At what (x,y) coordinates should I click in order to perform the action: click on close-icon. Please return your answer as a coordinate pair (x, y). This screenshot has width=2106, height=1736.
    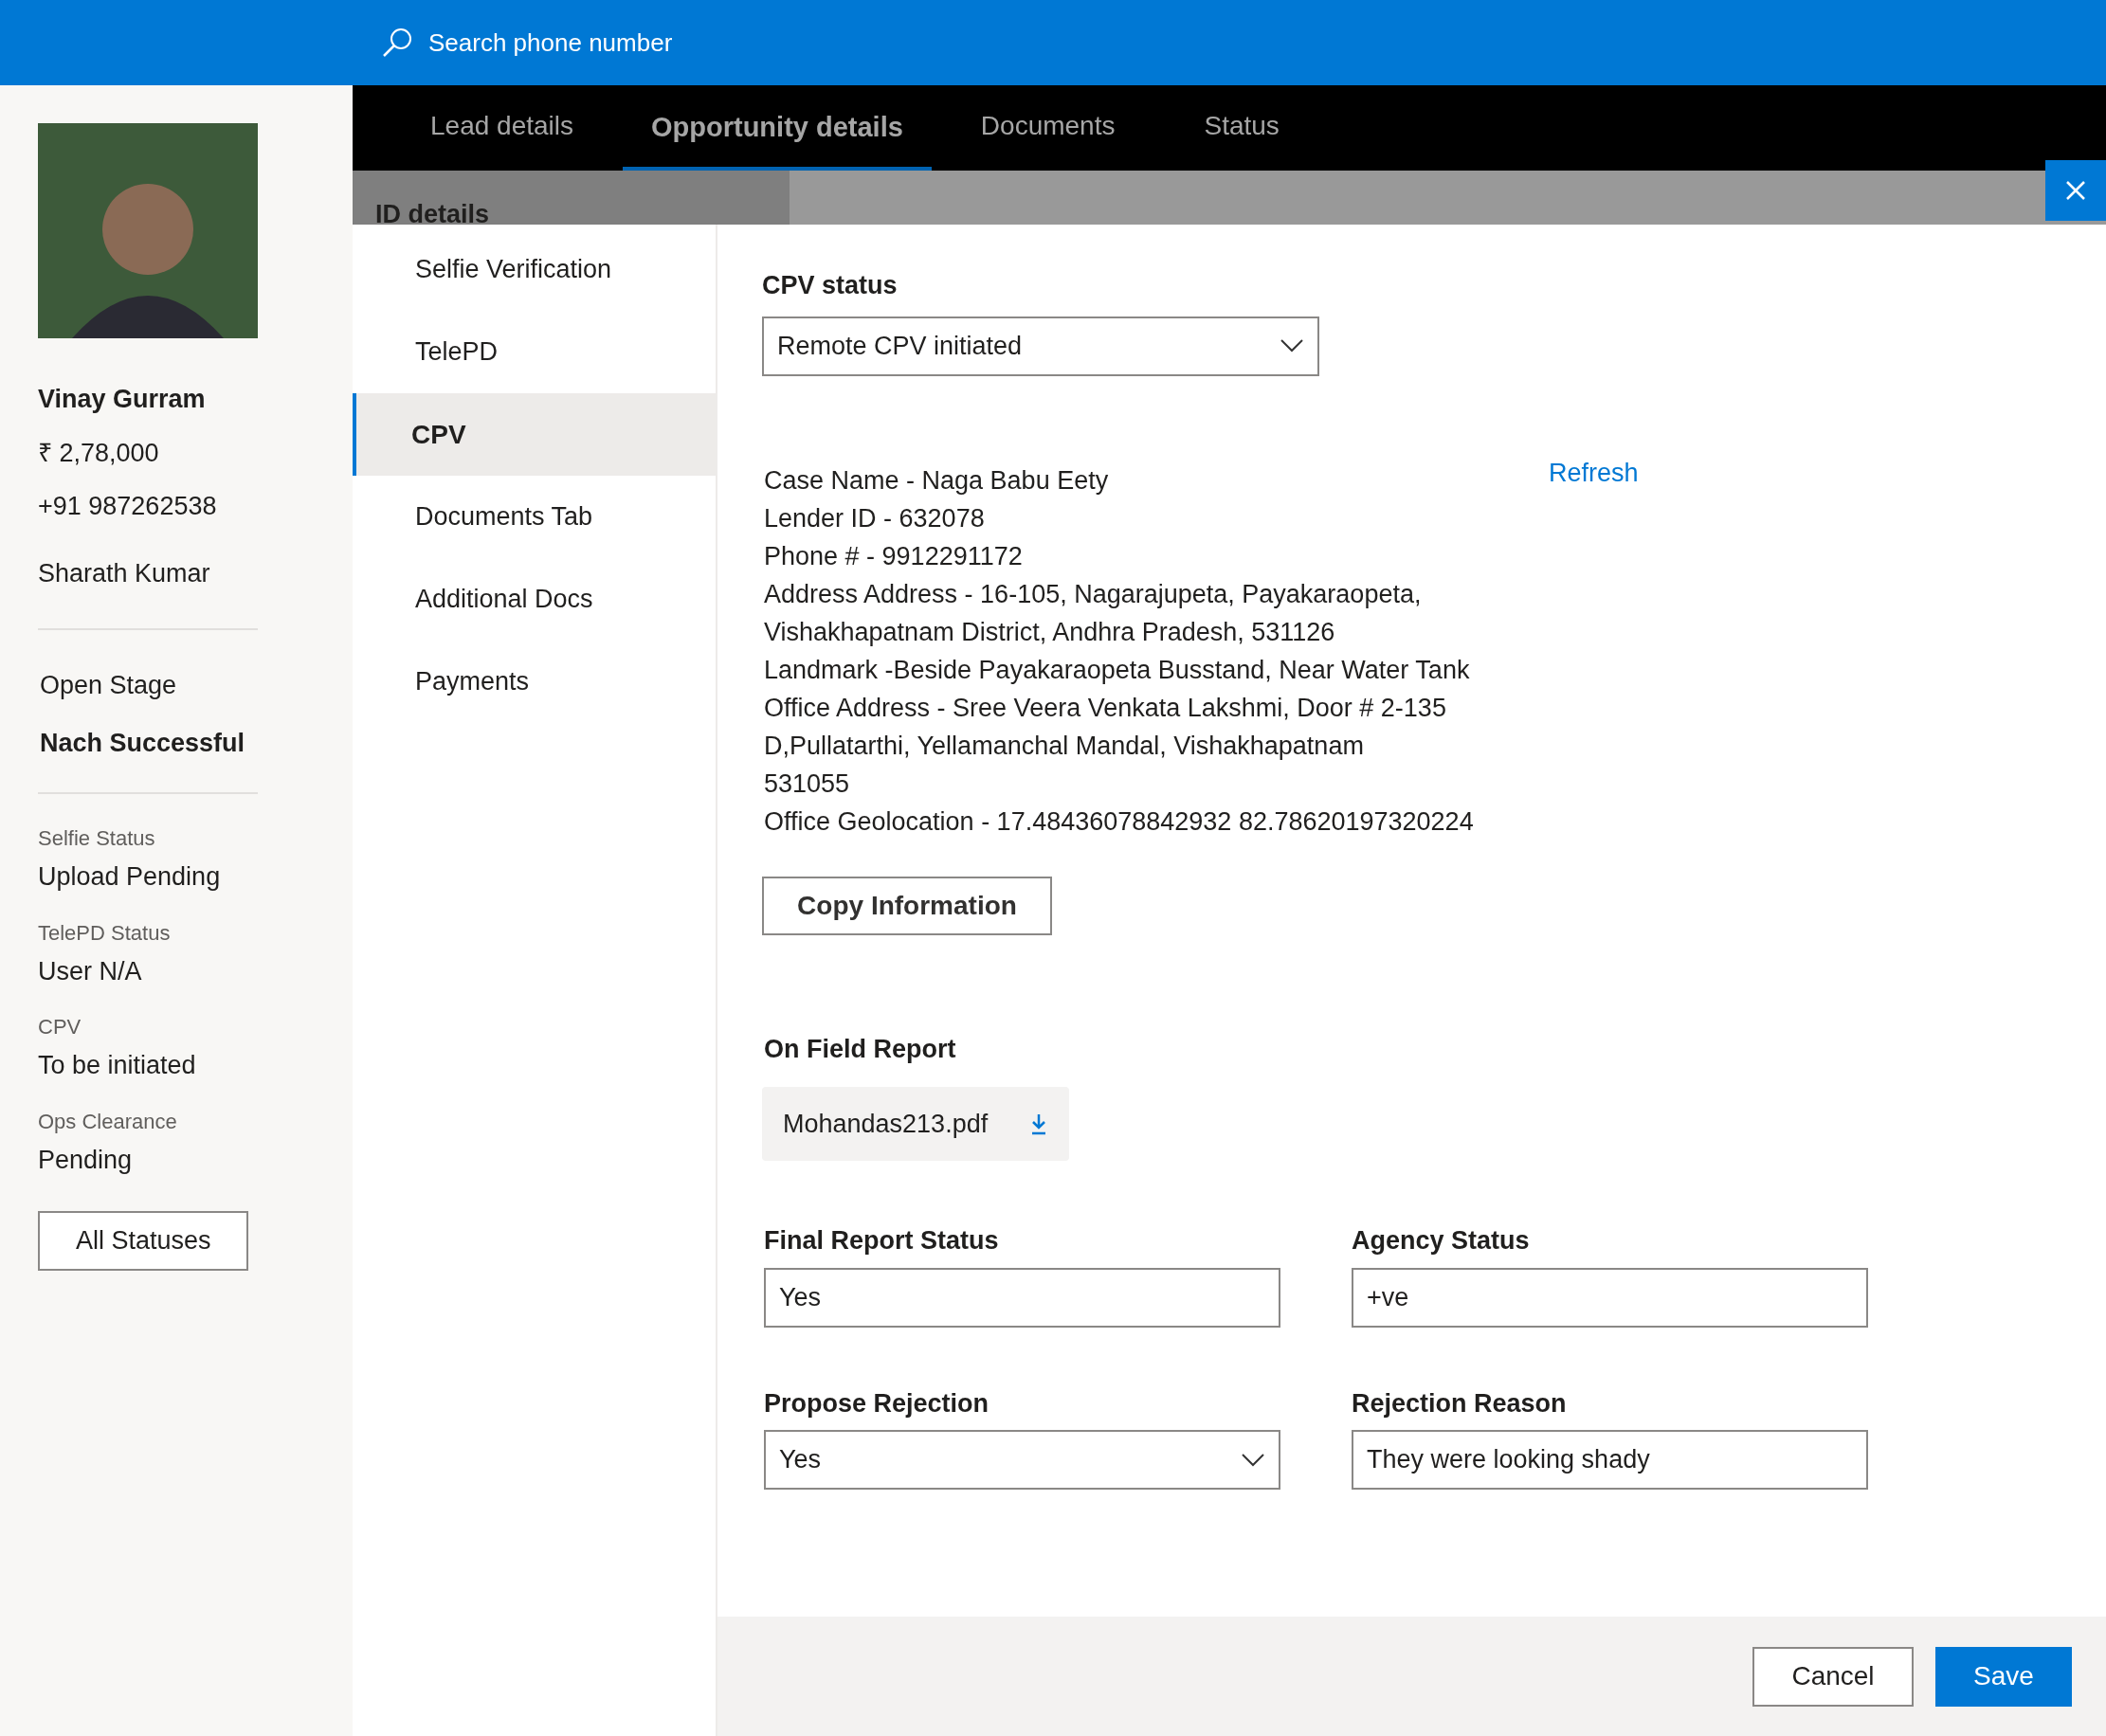
    Looking at the image, I should click on (2075, 190).